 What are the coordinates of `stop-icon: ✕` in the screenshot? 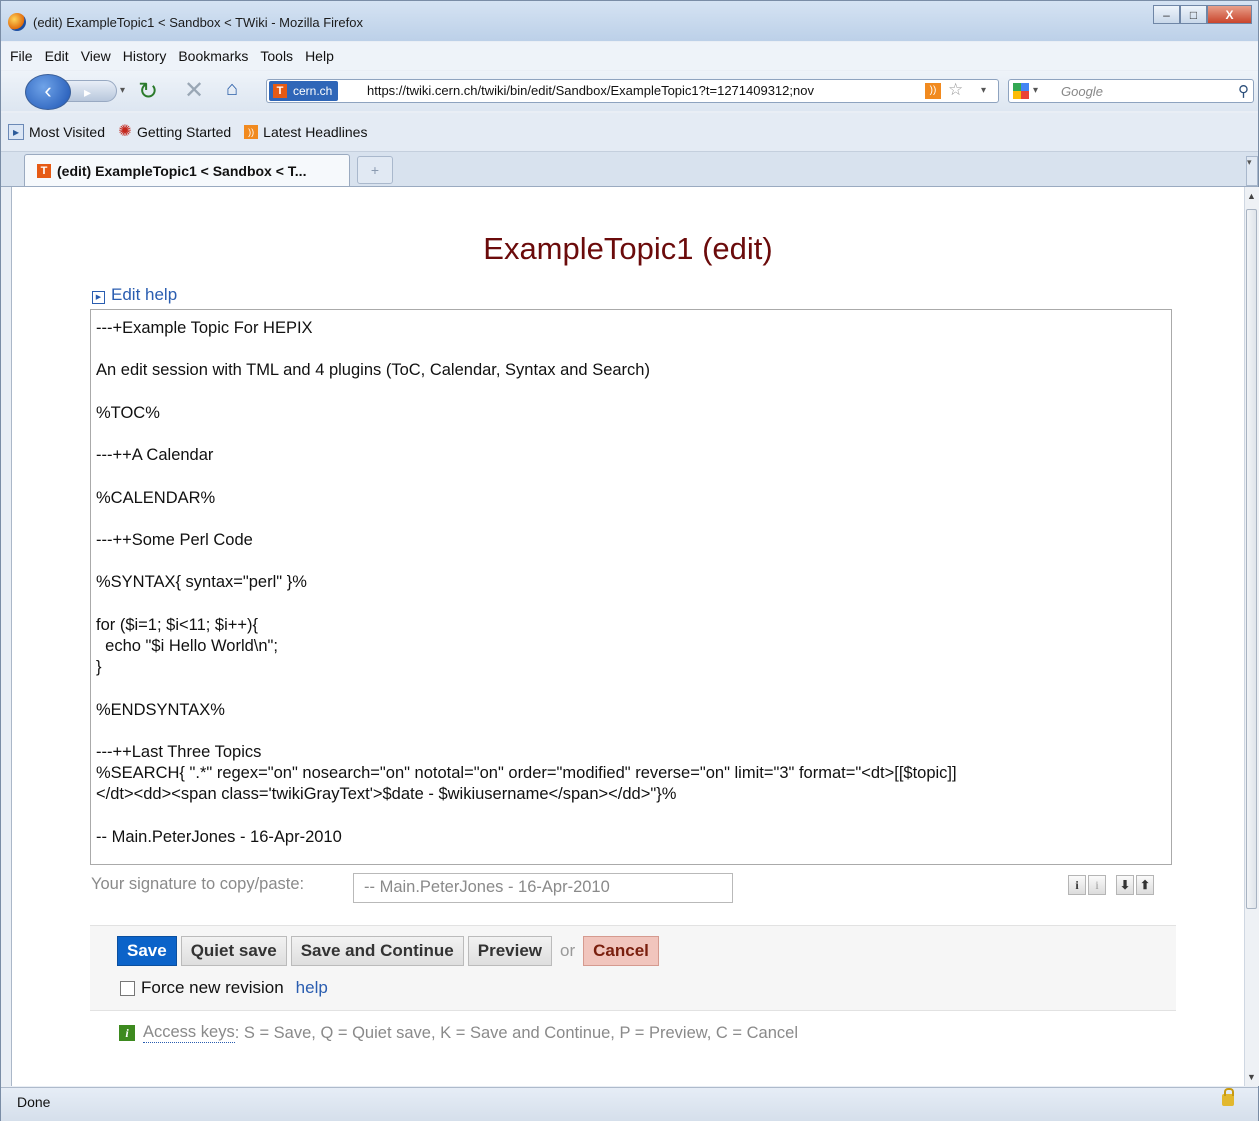 It's located at (194, 90).